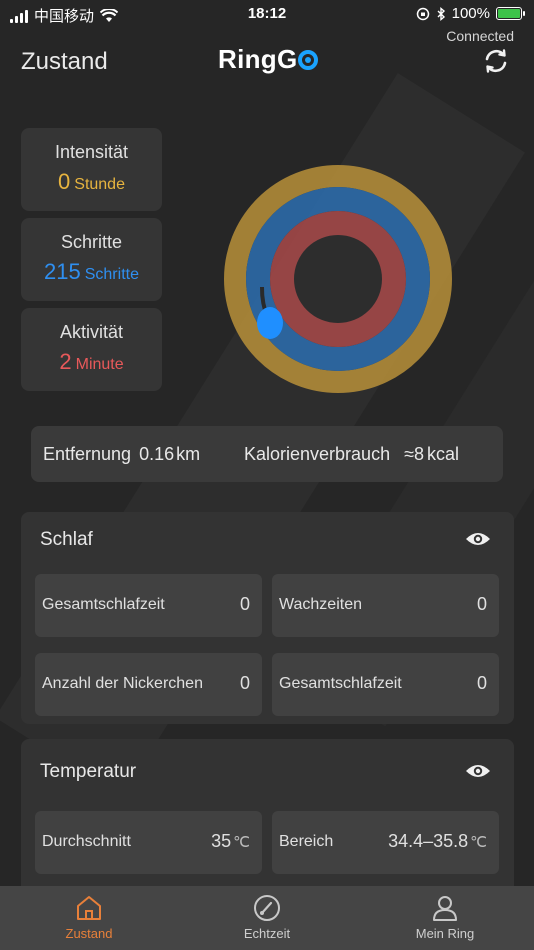 This screenshot has width=534, height=950. Describe the element at coordinates (442, 454) in the screenshot. I see `calories-unit: kcal` at that location.